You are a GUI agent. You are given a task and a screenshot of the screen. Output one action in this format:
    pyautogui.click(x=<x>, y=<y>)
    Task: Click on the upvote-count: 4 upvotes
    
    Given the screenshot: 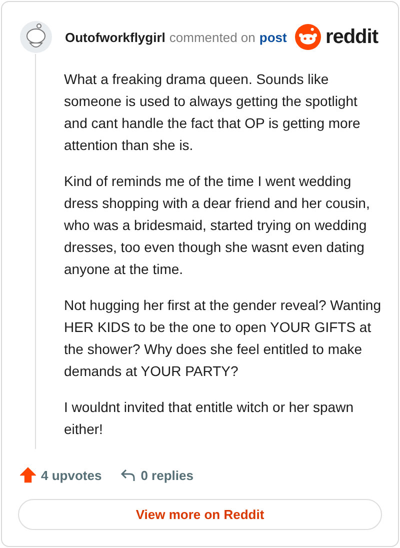 What is the action you would take?
    pyautogui.click(x=71, y=475)
    